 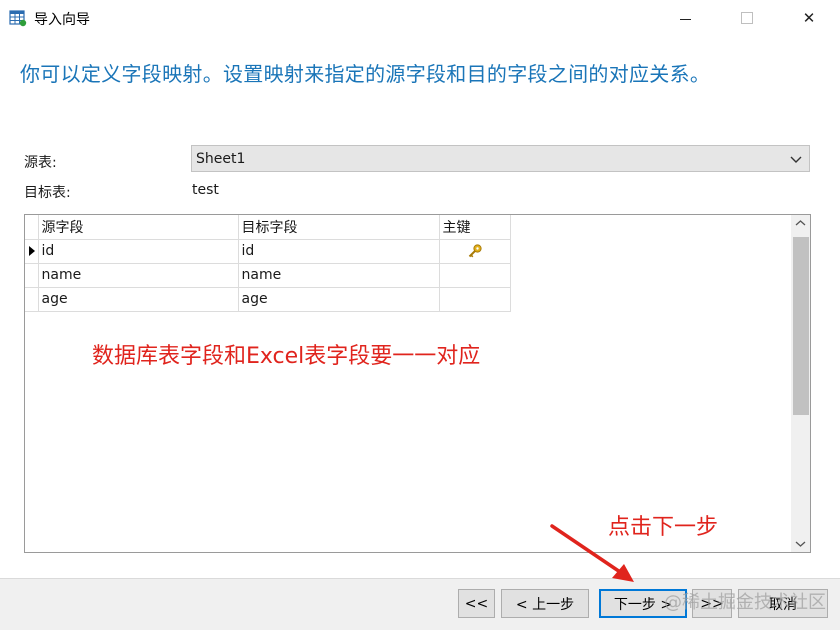 What do you see at coordinates (62, 20) in the screenshot?
I see `window-title: 导入向导` at bounding box center [62, 20].